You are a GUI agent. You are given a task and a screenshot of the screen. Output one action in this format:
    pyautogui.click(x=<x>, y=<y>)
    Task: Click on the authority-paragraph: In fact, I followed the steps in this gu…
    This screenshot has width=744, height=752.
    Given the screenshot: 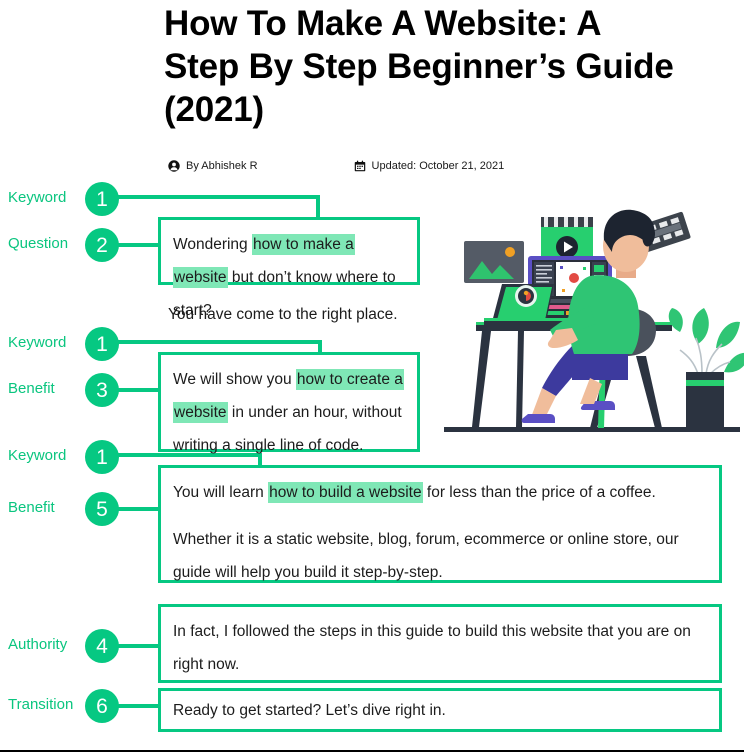 What is the action you would take?
    pyautogui.click(x=432, y=648)
    